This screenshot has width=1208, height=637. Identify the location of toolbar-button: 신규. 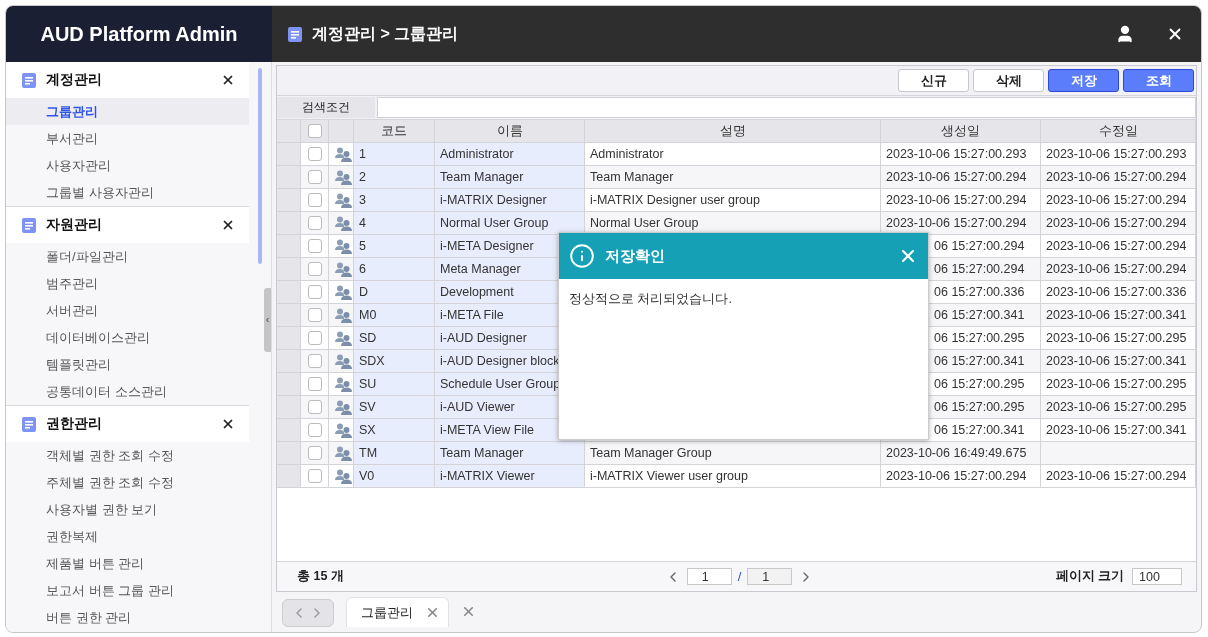
(933, 80).